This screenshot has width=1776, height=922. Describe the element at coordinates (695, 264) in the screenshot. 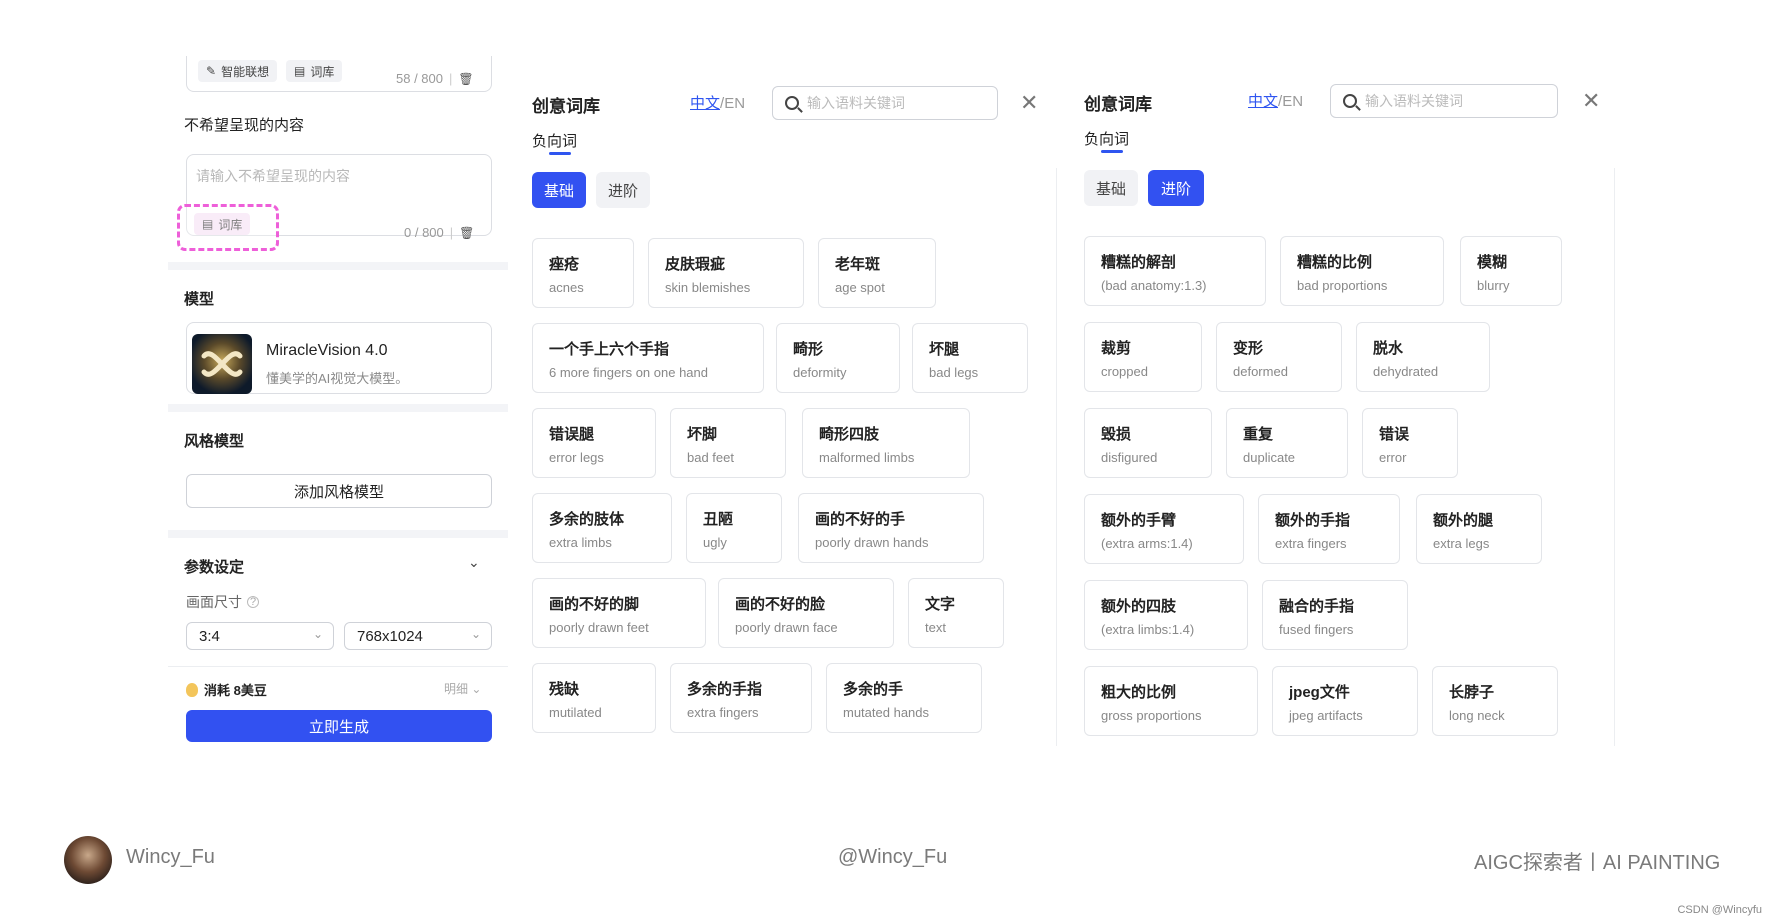

I see `tag-zh: 皮肤瑕疵` at that location.